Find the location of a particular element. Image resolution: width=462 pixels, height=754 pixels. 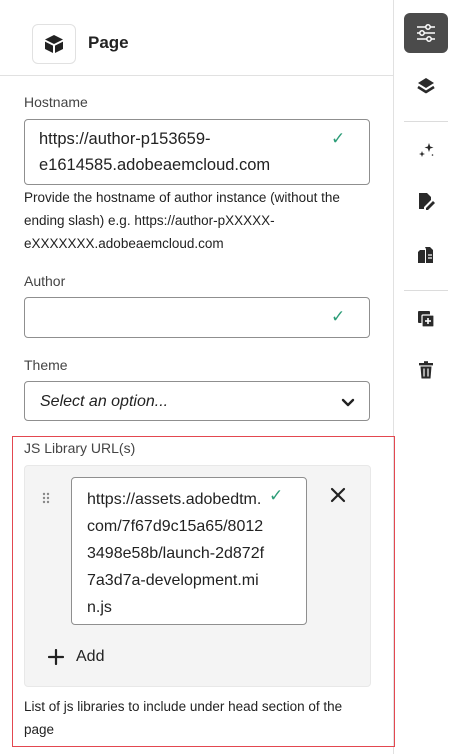

add-copy-icon is located at coordinates (426, 319).